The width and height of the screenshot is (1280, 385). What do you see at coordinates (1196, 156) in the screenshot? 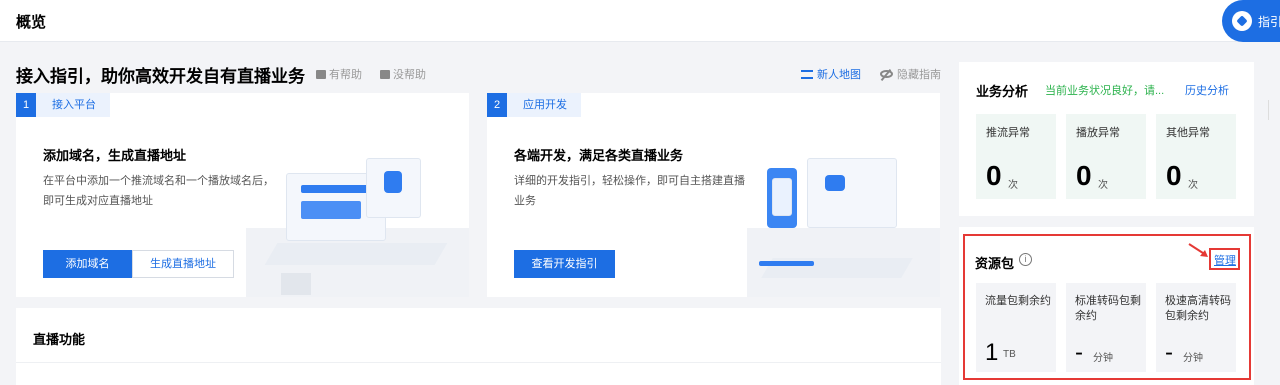
I see `other-error-stat: 其他异常 0 次` at bounding box center [1196, 156].